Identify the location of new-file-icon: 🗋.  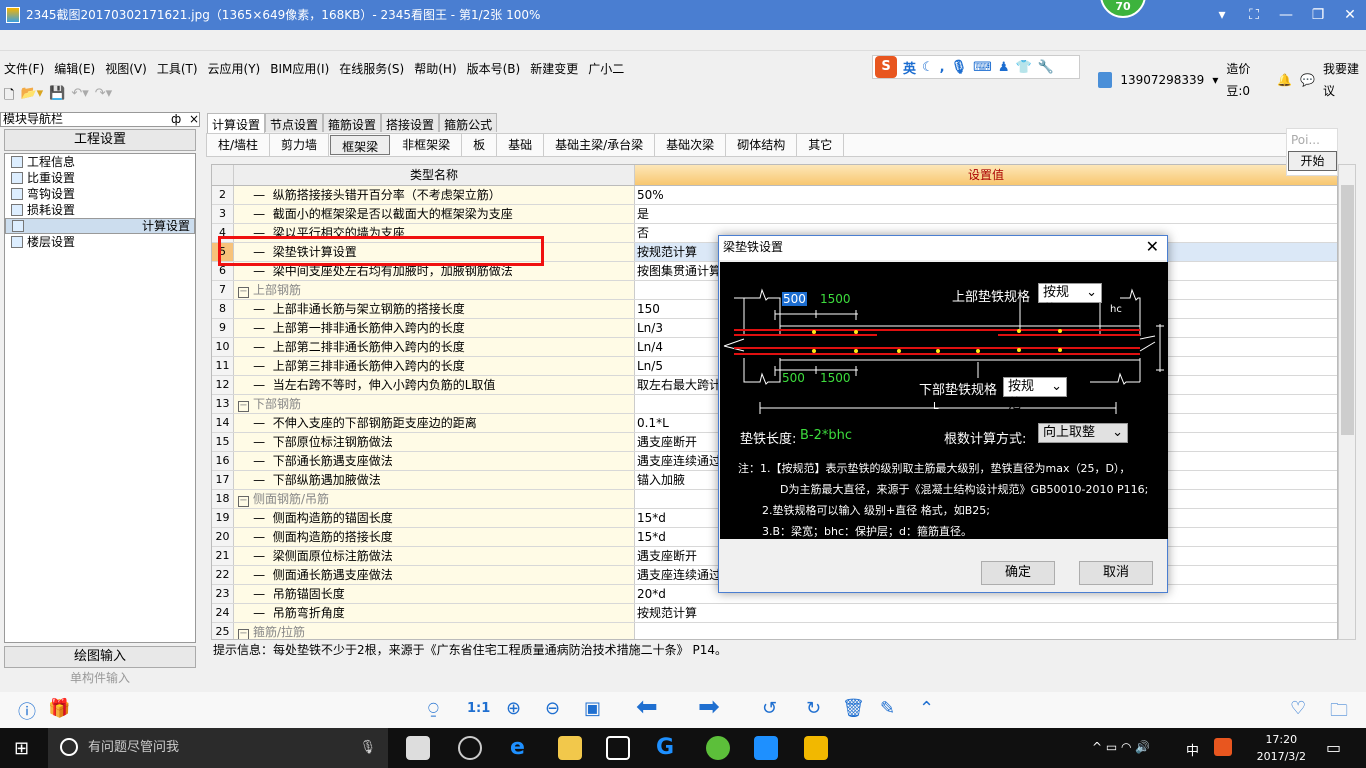
(9, 97).